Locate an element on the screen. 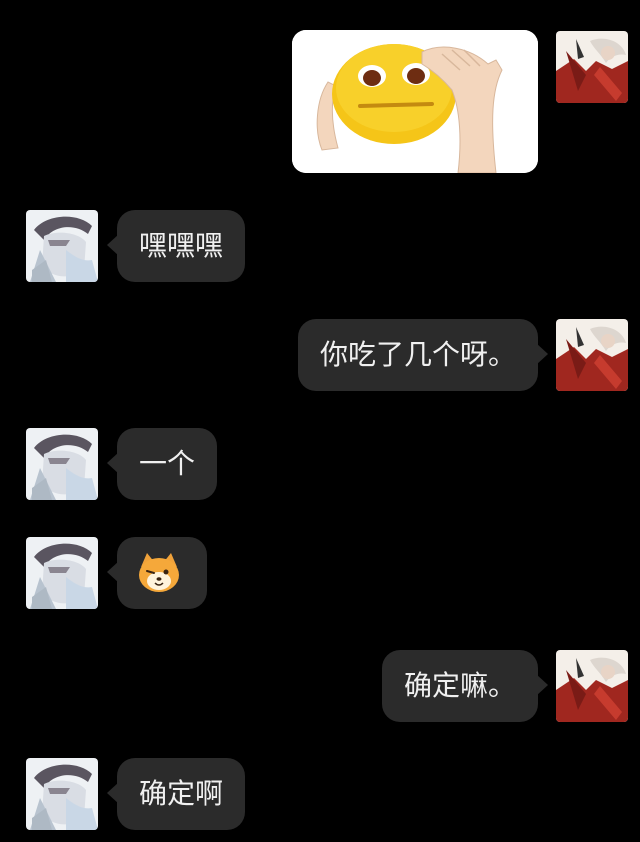  sticker-message is located at coordinates (415, 101).